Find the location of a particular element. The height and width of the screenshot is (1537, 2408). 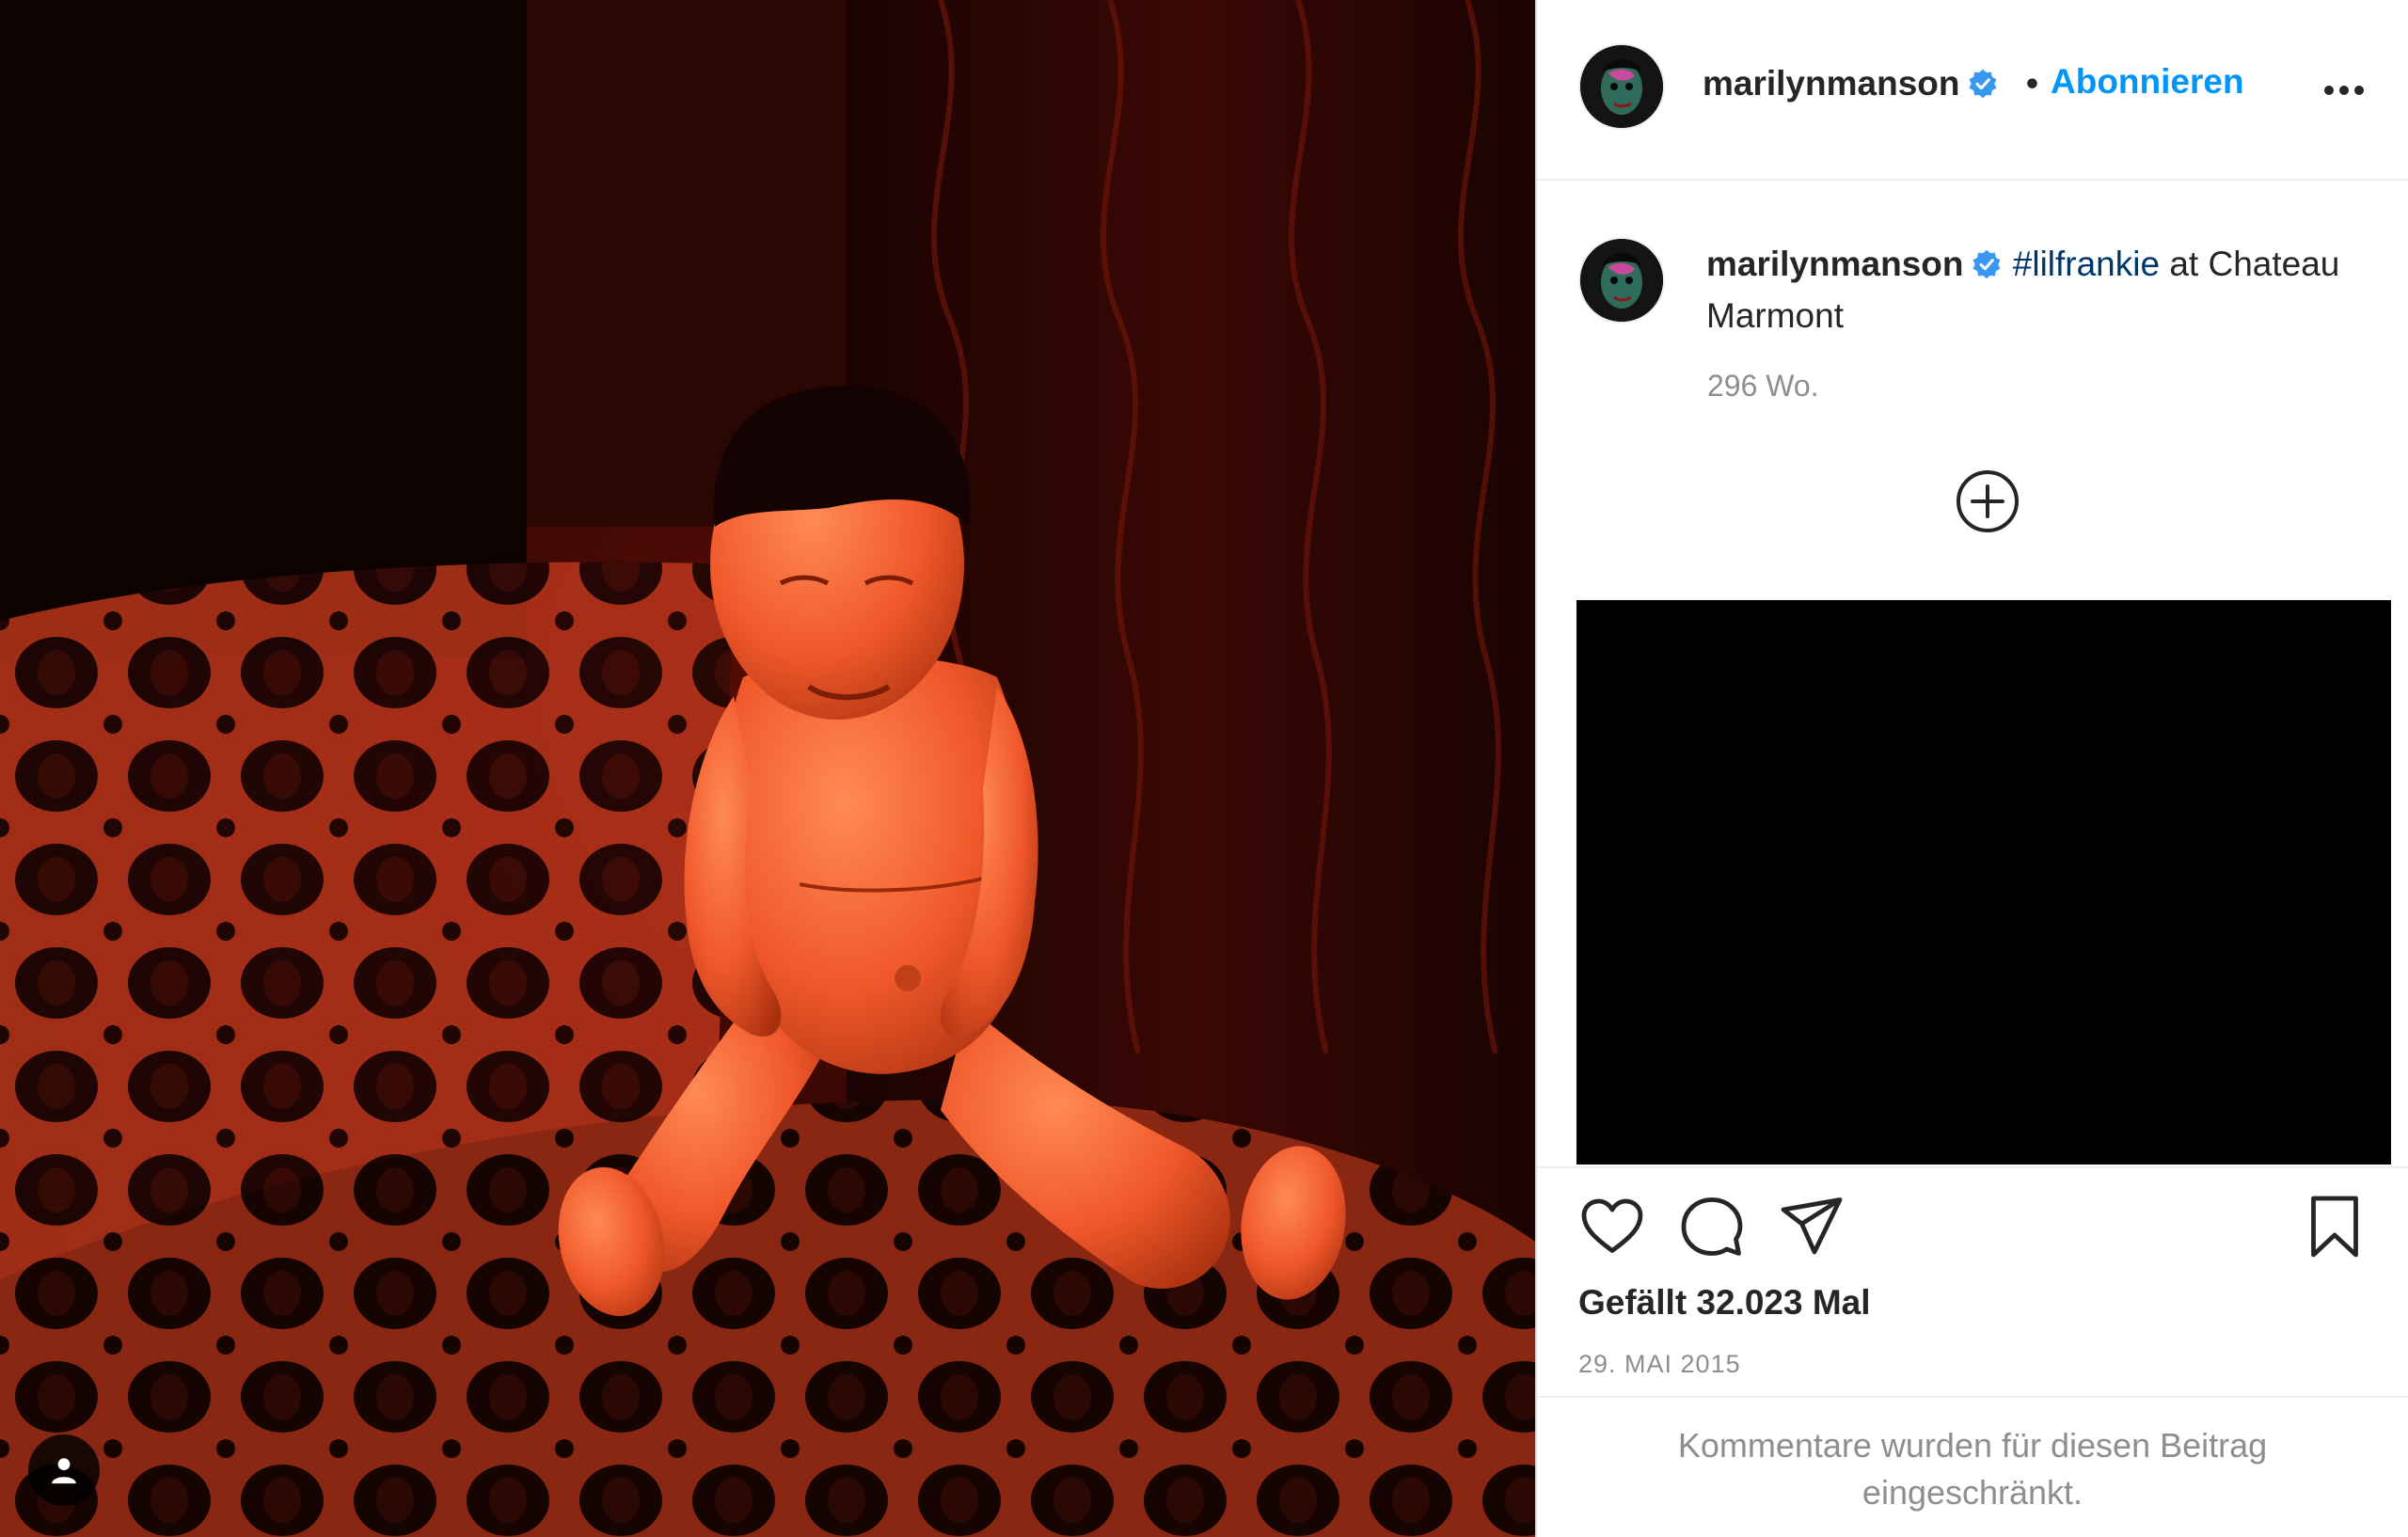

bookmark-icon is located at coordinates (2334, 1227).